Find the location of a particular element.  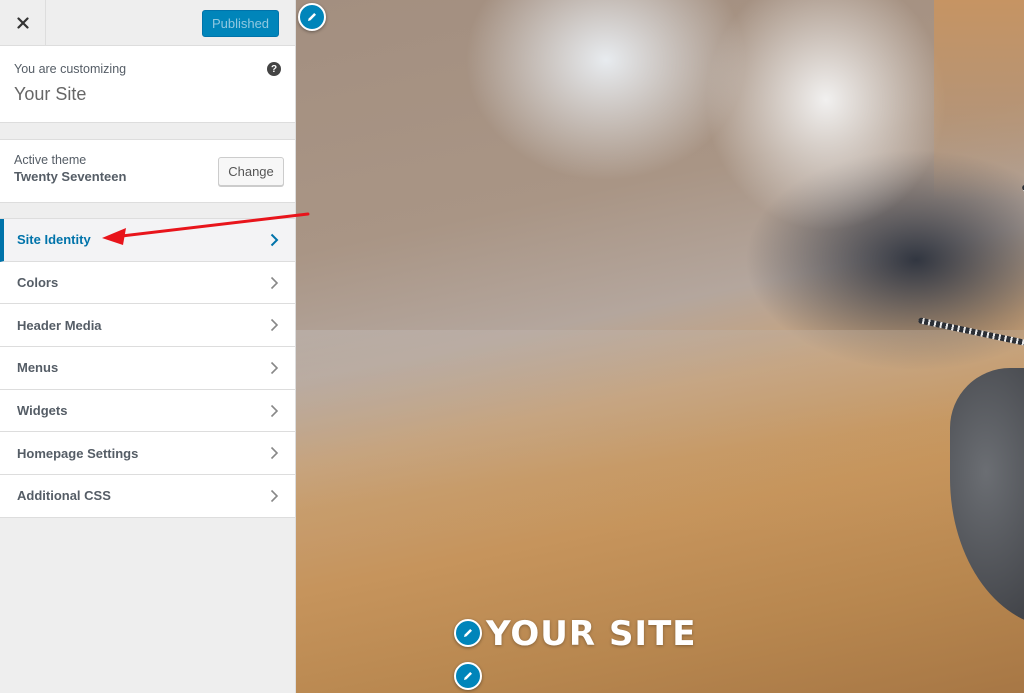

panel-label: Additional CSS is located at coordinates (64, 496).